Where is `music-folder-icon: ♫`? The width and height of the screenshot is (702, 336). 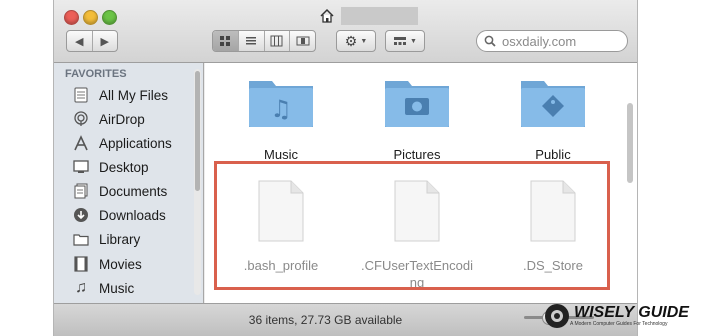 music-folder-icon: ♫ is located at coordinates (281, 104).